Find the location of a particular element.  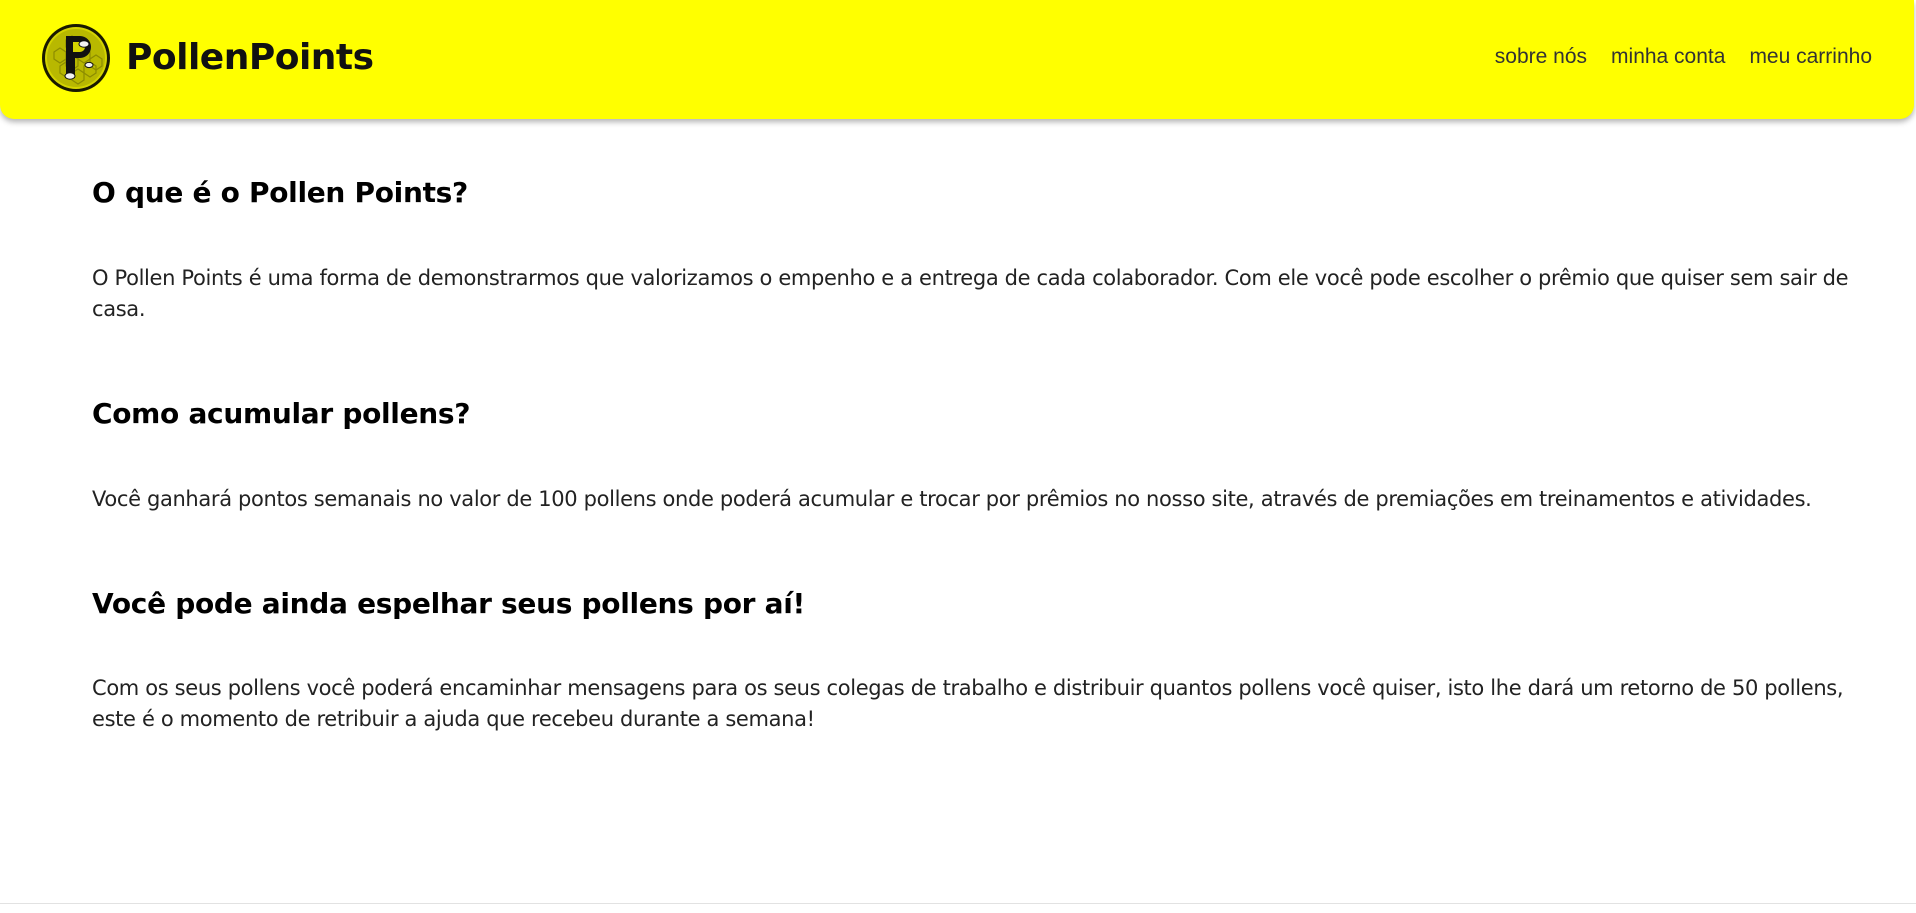

brand-name: PollenPoints is located at coordinates (250, 57).